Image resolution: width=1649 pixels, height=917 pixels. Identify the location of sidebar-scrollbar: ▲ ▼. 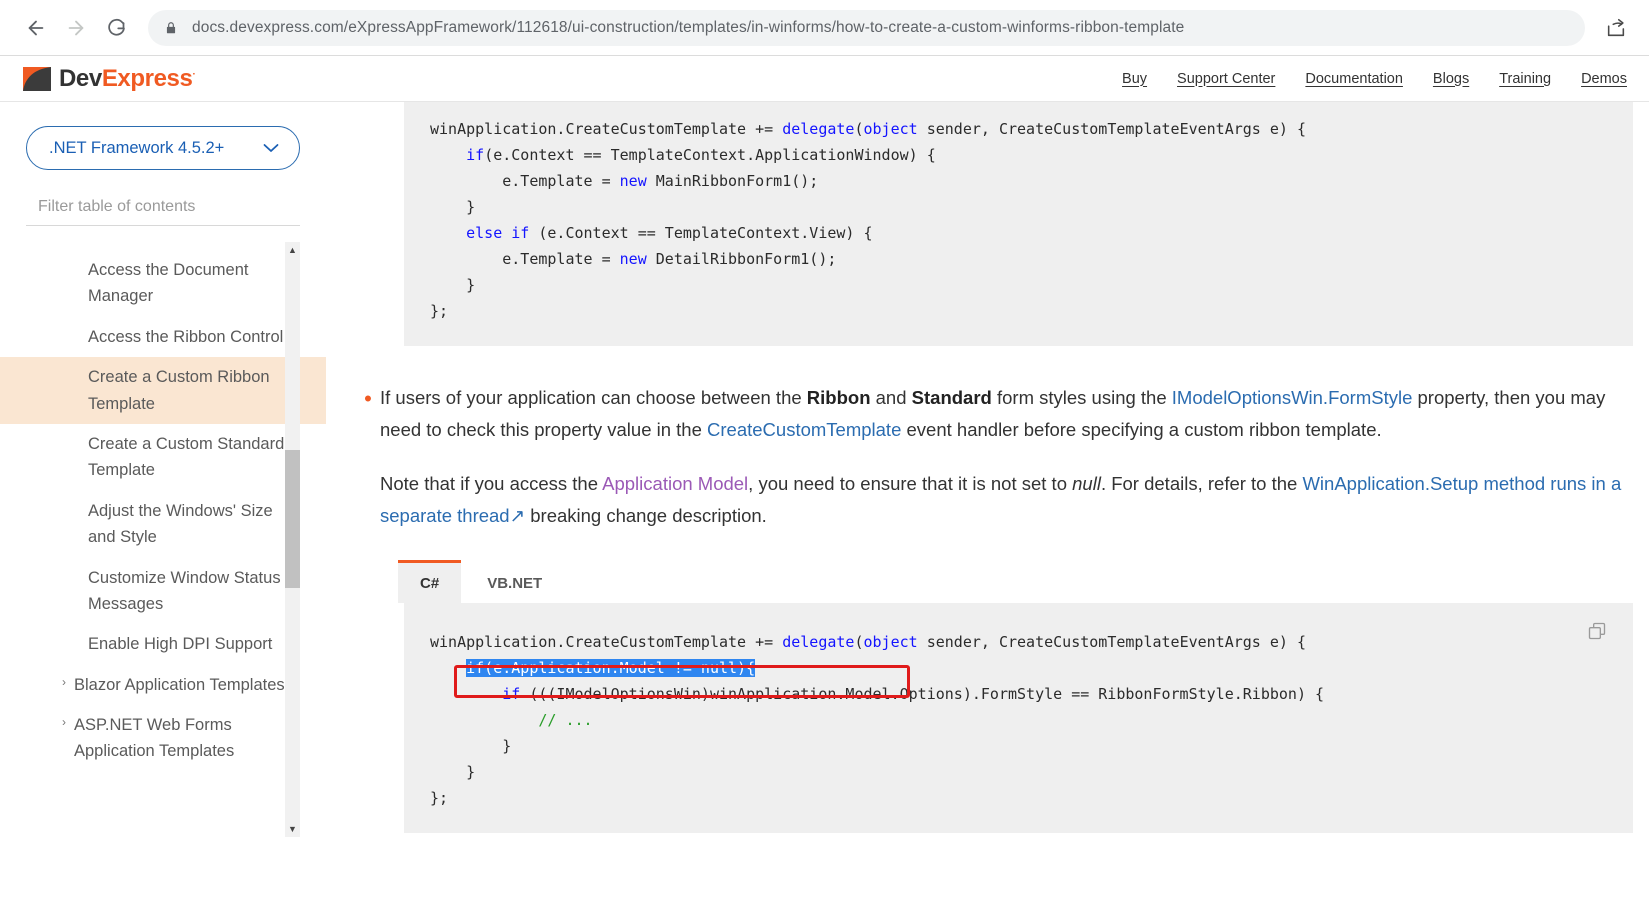
(292, 539).